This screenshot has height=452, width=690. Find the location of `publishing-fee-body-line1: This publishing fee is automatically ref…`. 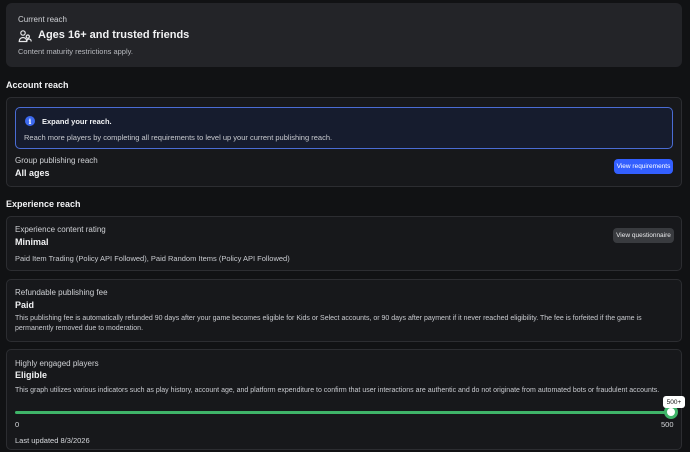

publishing-fee-body-line1: This publishing fee is automatically ref… is located at coordinates (328, 318).